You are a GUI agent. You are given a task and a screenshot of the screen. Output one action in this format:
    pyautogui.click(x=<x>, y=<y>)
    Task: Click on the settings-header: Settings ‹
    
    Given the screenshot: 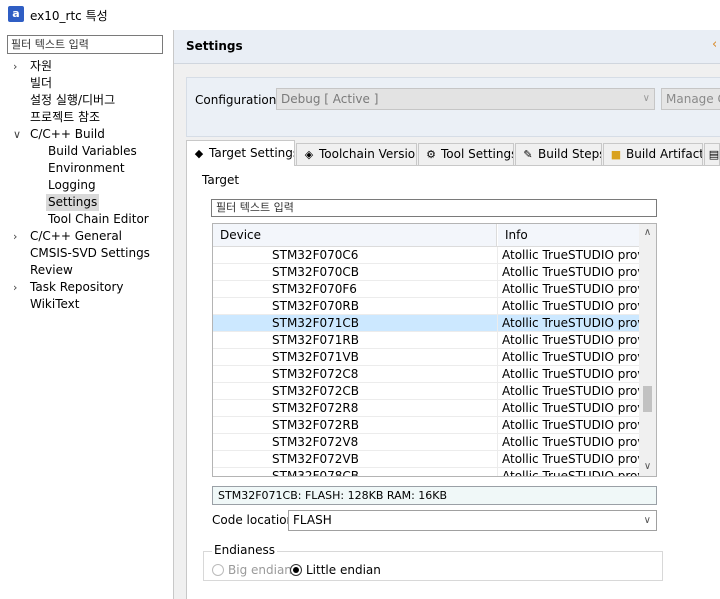 What is the action you would take?
    pyautogui.click(x=447, y=47)
    